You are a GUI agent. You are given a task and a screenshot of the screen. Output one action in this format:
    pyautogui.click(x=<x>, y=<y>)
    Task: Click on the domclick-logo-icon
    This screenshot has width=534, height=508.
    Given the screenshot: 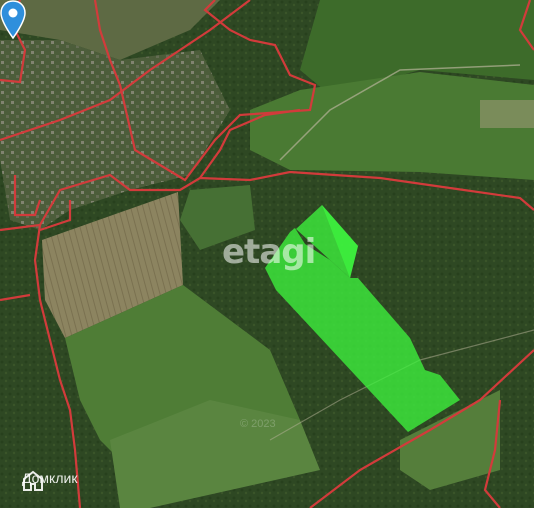 What is the action you would take?
    pyautogui.click(x=33, y=480)
    